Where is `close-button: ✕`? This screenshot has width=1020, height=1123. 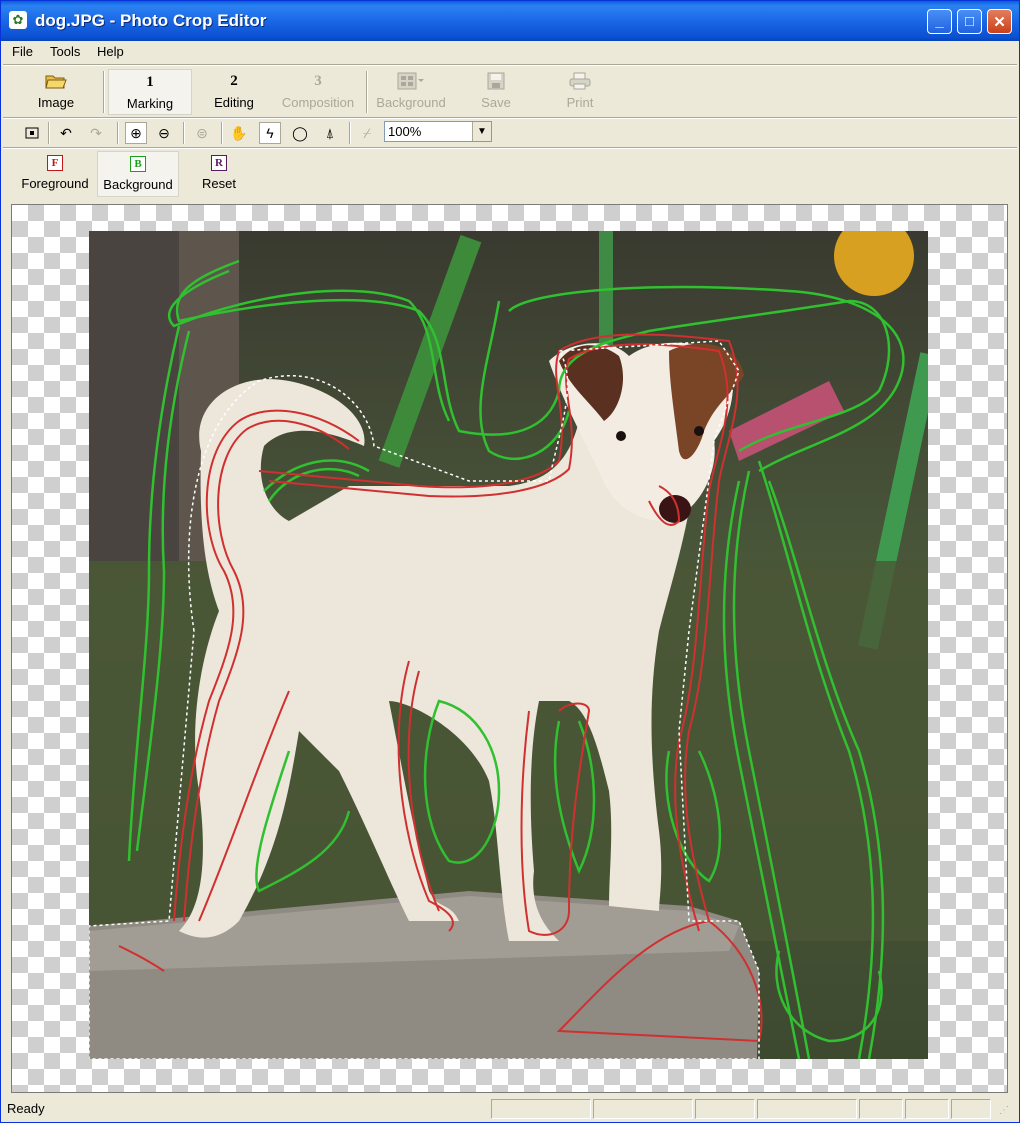
close-button: ✕ is located at coordinates (999, 21).